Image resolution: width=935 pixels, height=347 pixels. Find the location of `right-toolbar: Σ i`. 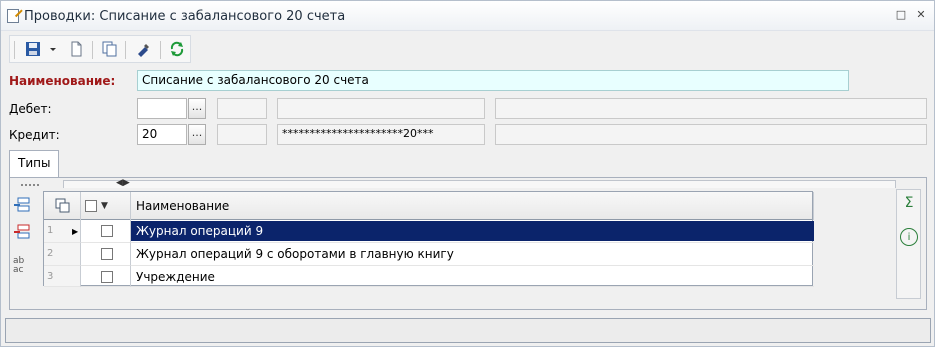

right-toolbar: Σ i is located at coordinates (908, 244).